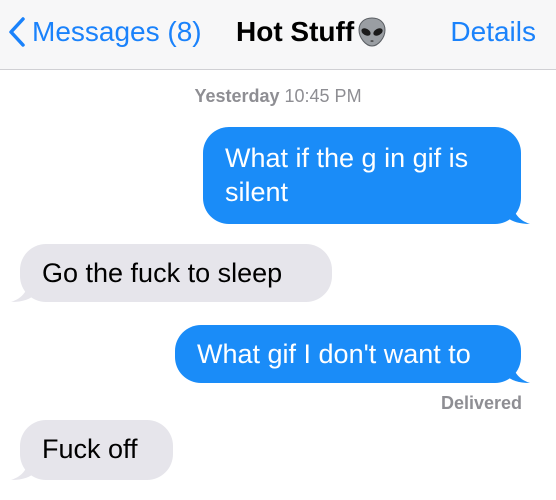 This screenshot has width=556, height=500. What do you see at coordinates (295, 31) in the screenshot?
I see `contact-name: Hot Stuff` at bounding box center [295, 31].